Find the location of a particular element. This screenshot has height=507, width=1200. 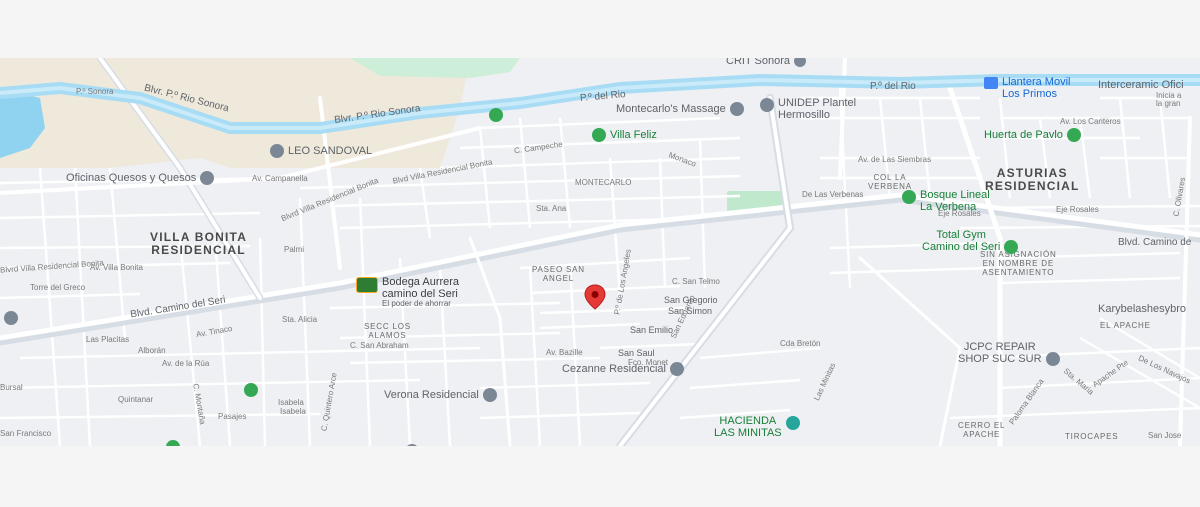

poi-montecarlos: Montecarlo's Massage is located at coordinates (680, 109).